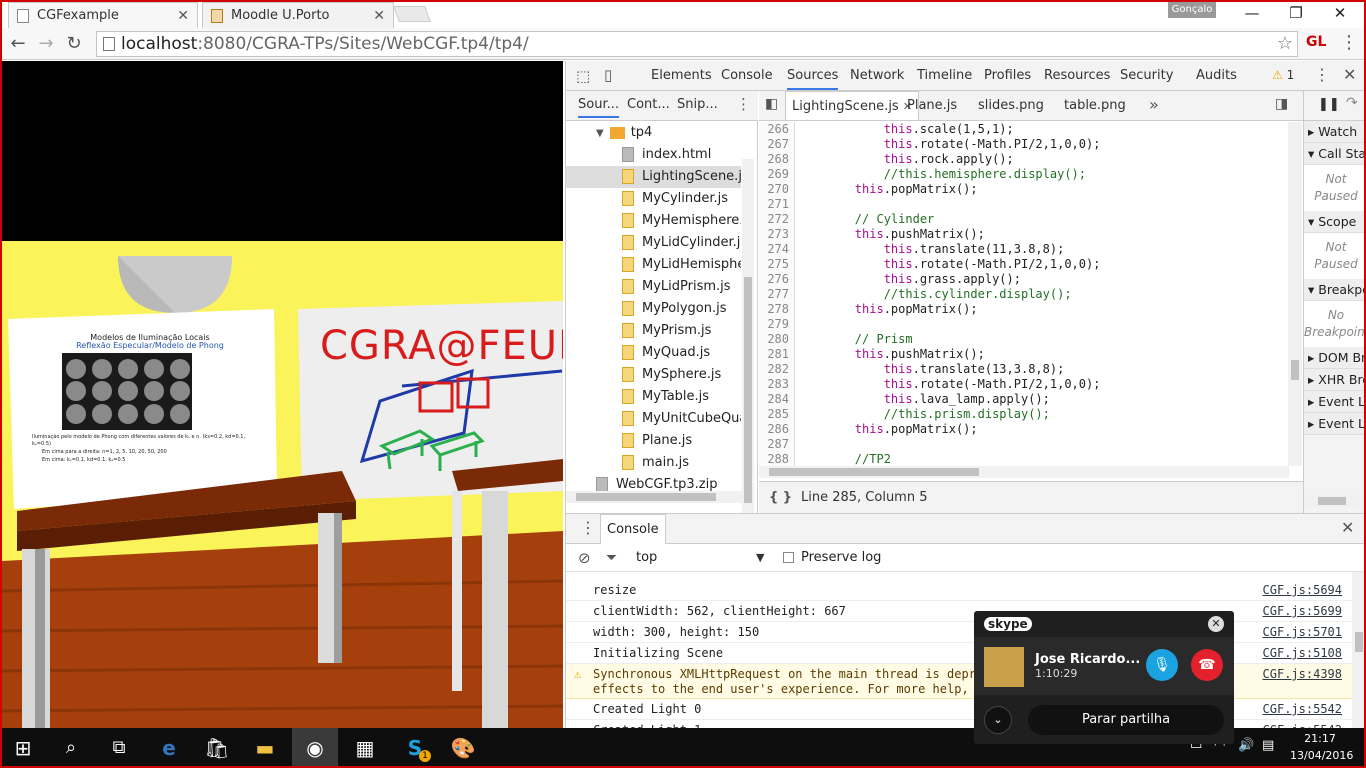 This screenshot has height=768, width=1366. Describe the element at coordinates (119, 748) in the screenshot. I see `task-view-icon: ⧉` at that location.